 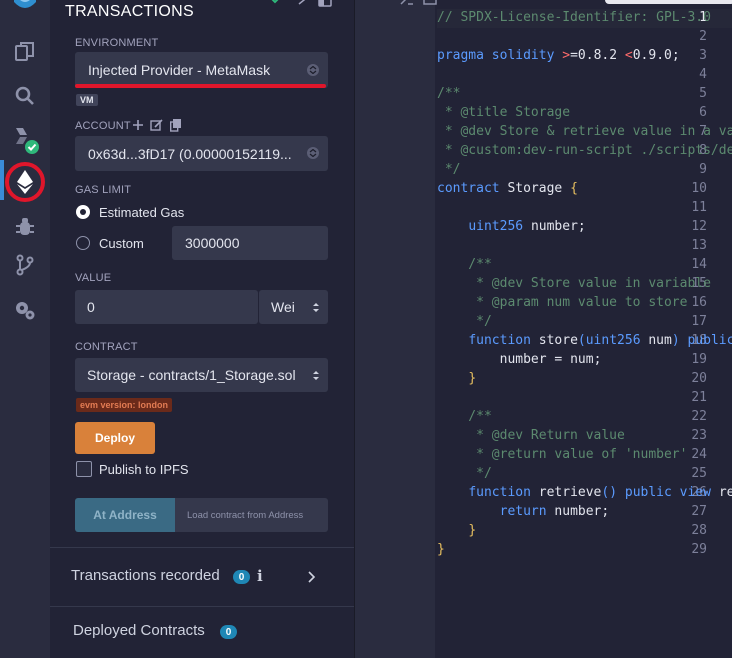 I want to click on value-input: 0, so click(x=166, y=307).